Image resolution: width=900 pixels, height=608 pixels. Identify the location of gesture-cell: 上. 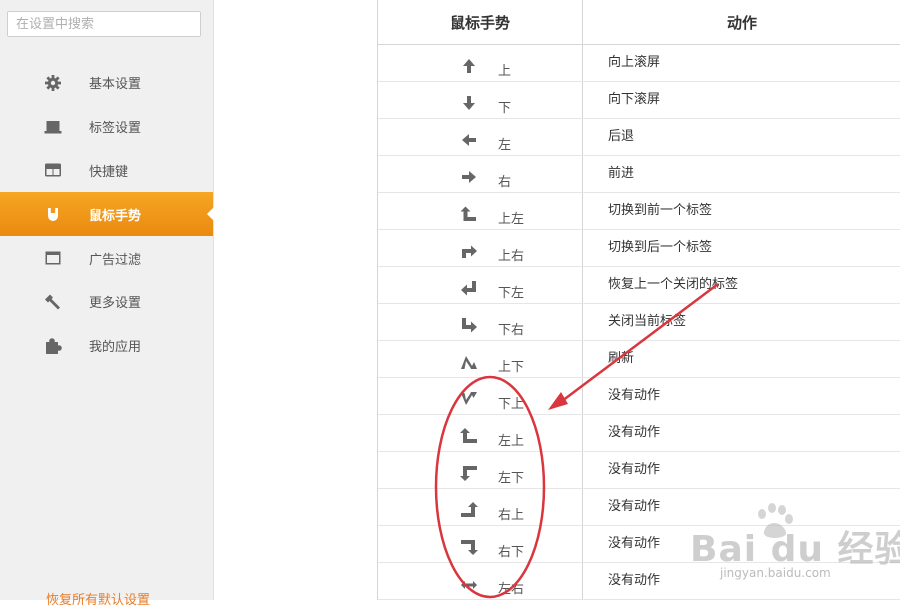
(480, 63).